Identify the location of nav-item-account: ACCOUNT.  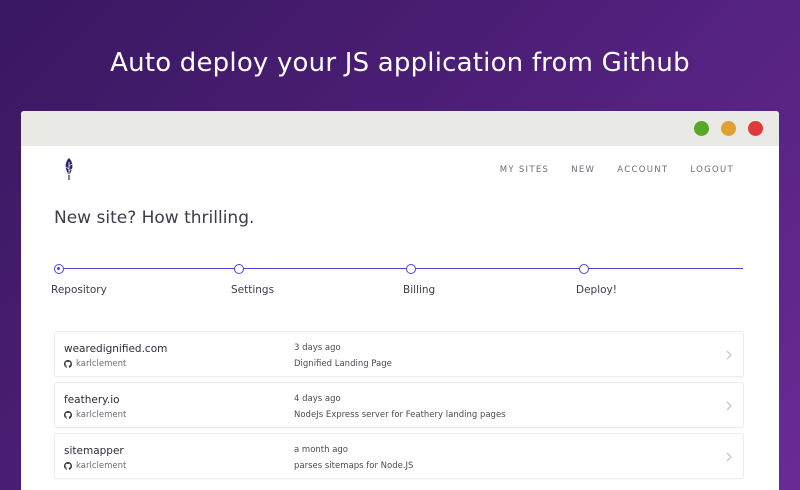
(642, 170).